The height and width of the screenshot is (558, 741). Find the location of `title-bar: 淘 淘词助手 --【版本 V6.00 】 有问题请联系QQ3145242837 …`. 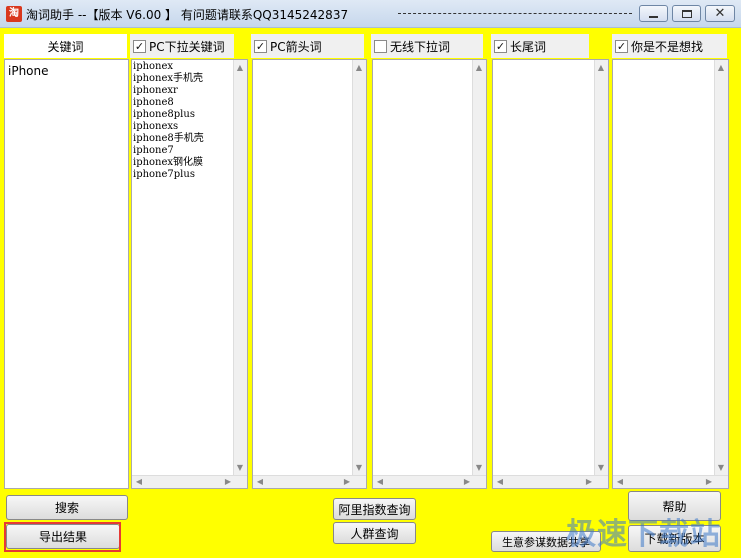

title-bar: 淘 淘词助手 --【版本 V6.00 】 有问题请联系QQ3145242837 … is located at coordinates (370, 14).